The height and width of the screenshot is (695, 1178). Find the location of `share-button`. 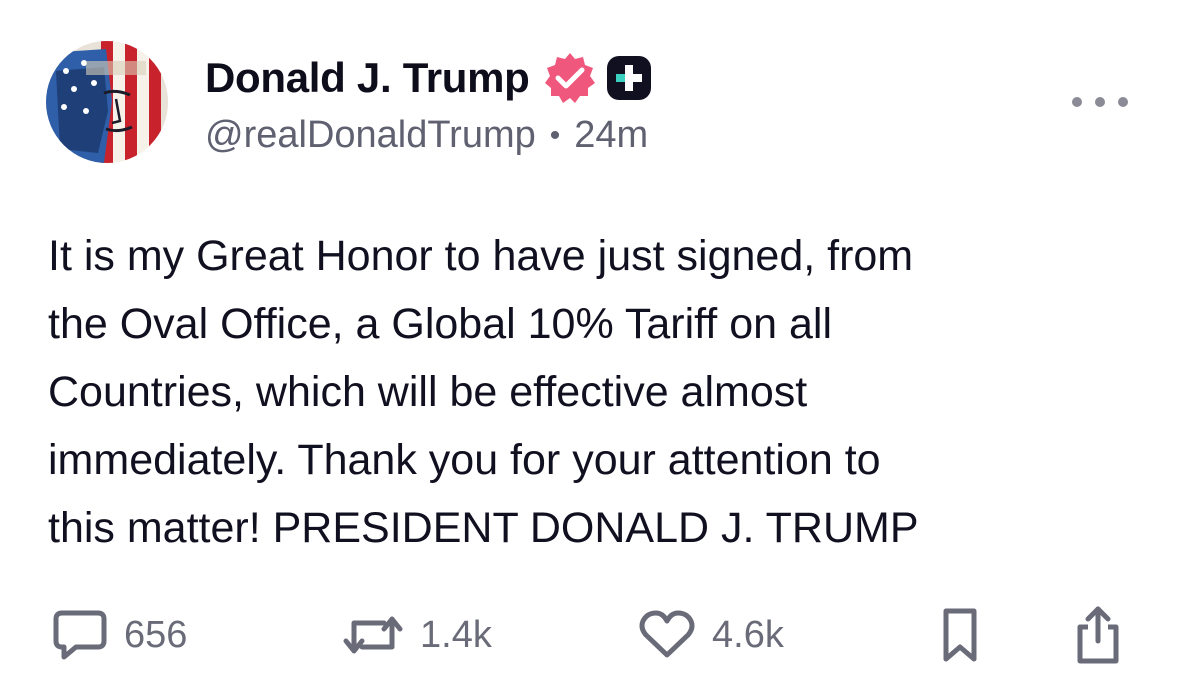

share-button is located at coordinates (1098, 635).